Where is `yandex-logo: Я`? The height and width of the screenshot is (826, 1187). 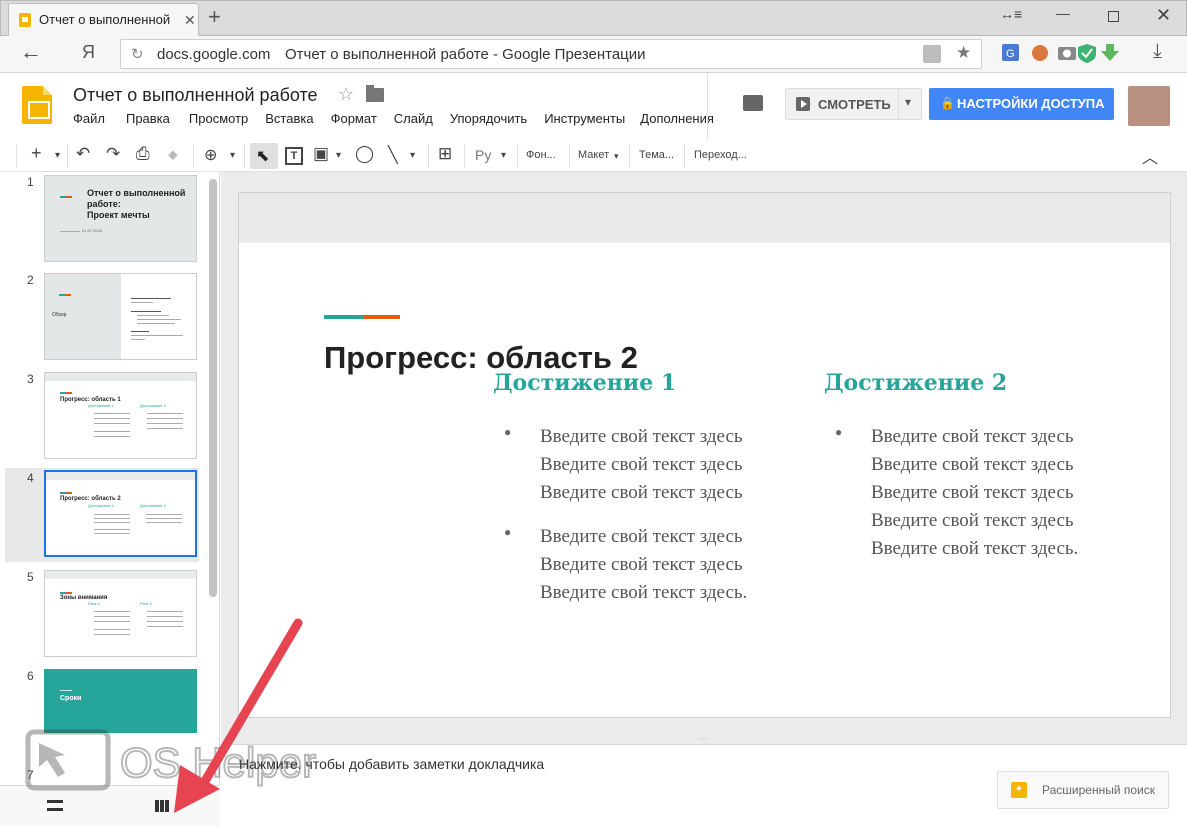
yandex-logo: Я is located at coordinates (88, 52).